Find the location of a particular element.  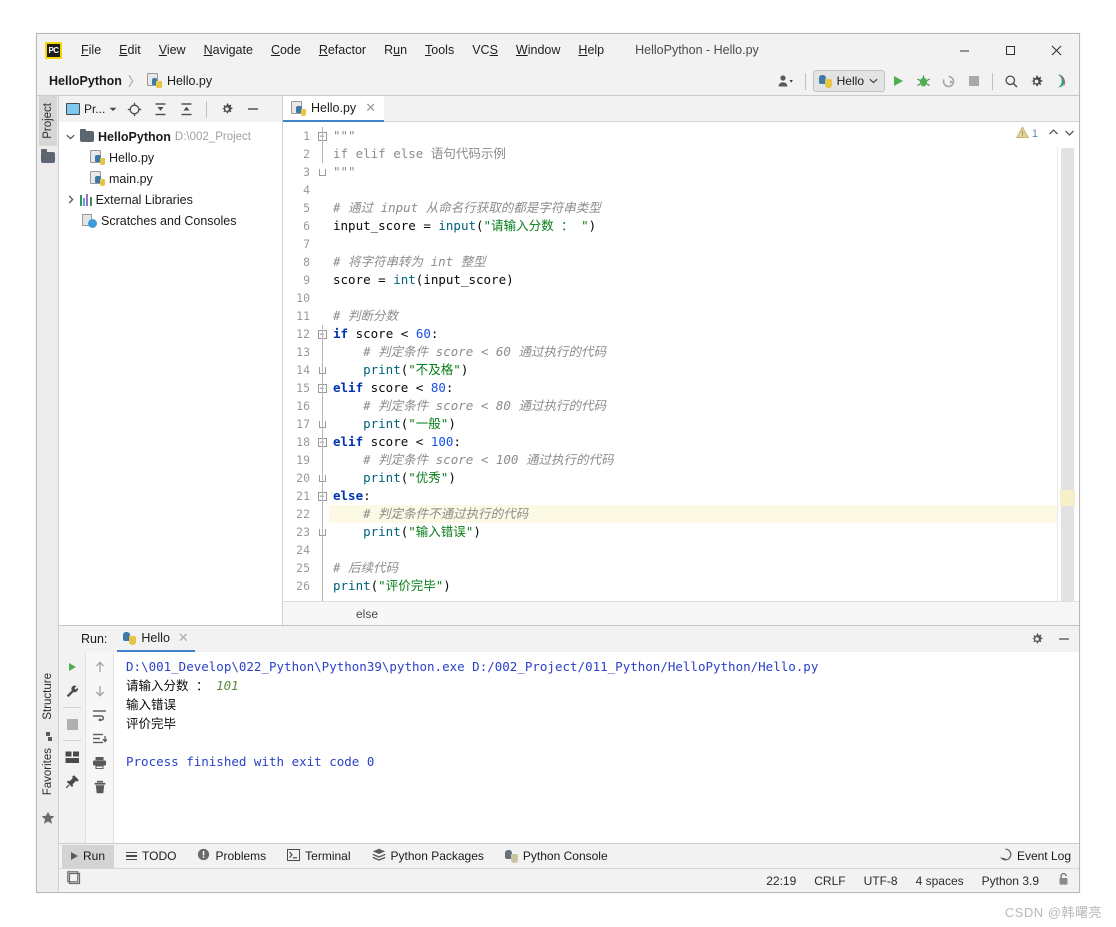

menu-item-help: Help is located at coordinates (591, 50).